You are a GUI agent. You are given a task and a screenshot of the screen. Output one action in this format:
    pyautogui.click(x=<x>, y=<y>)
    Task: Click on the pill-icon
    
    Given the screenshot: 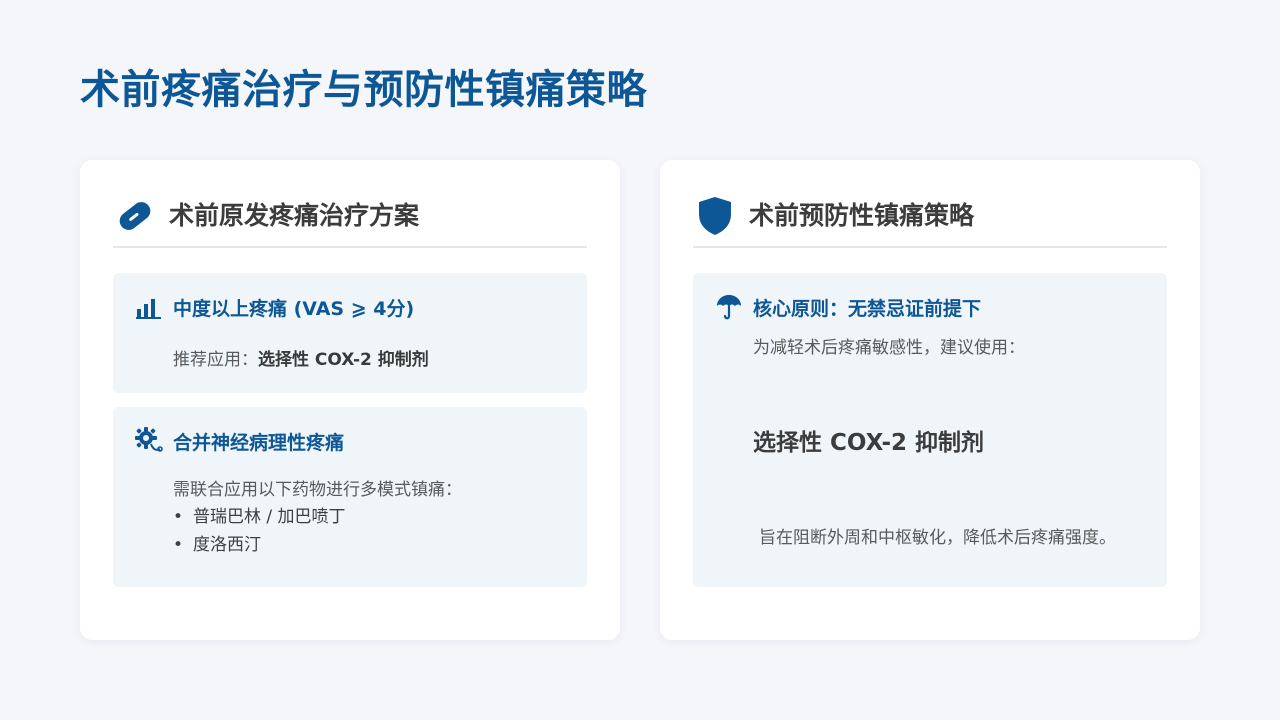 What is the action you would take?
    pyautogui.click(x=135, y=216)
    